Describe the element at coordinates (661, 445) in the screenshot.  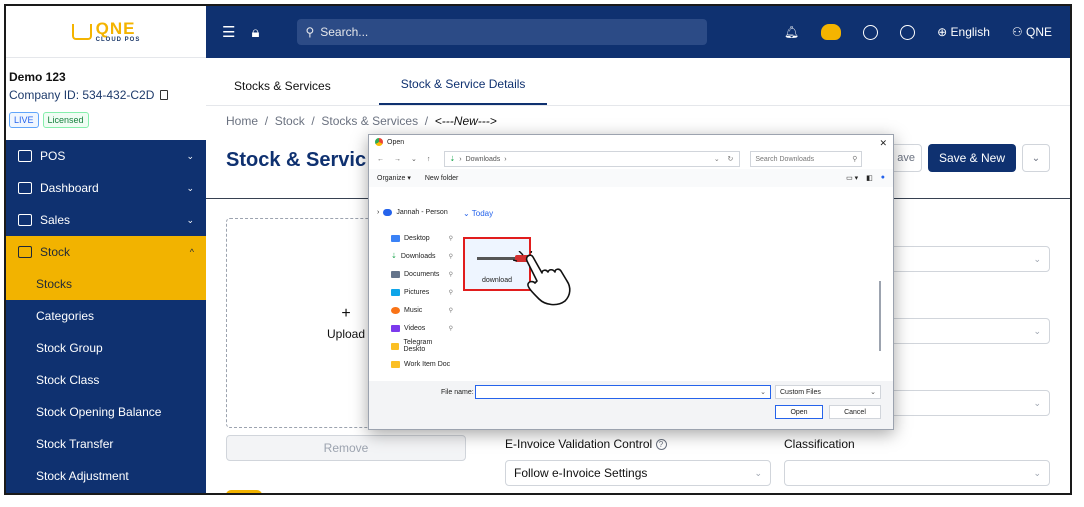
I see `help-icon: ?` at that location.